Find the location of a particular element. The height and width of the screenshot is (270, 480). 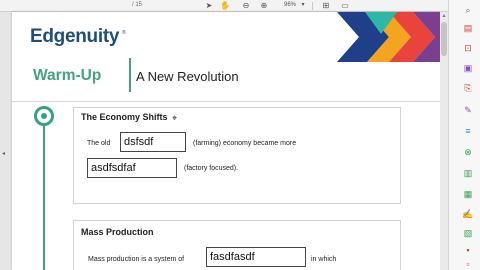

create-pdf-icon: ⊡ is located at coordinates (468, 48).